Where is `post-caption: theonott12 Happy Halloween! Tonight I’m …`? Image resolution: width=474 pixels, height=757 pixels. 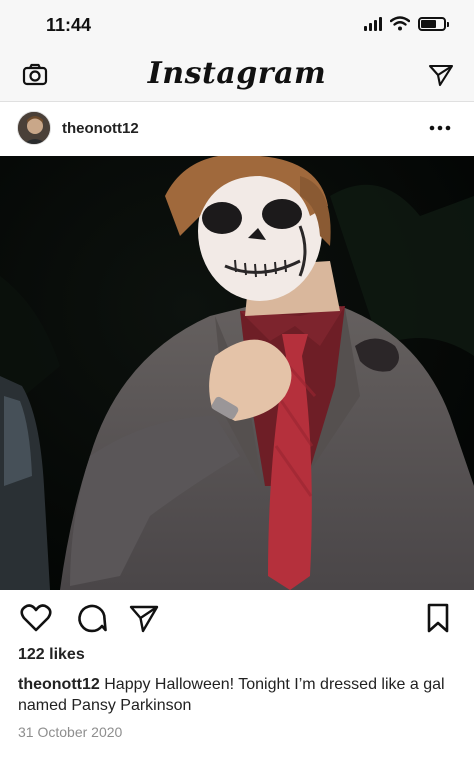 post-caption: theonott12 Happy Halloween! Tonight I’m … is located at coordinates (238, 695).